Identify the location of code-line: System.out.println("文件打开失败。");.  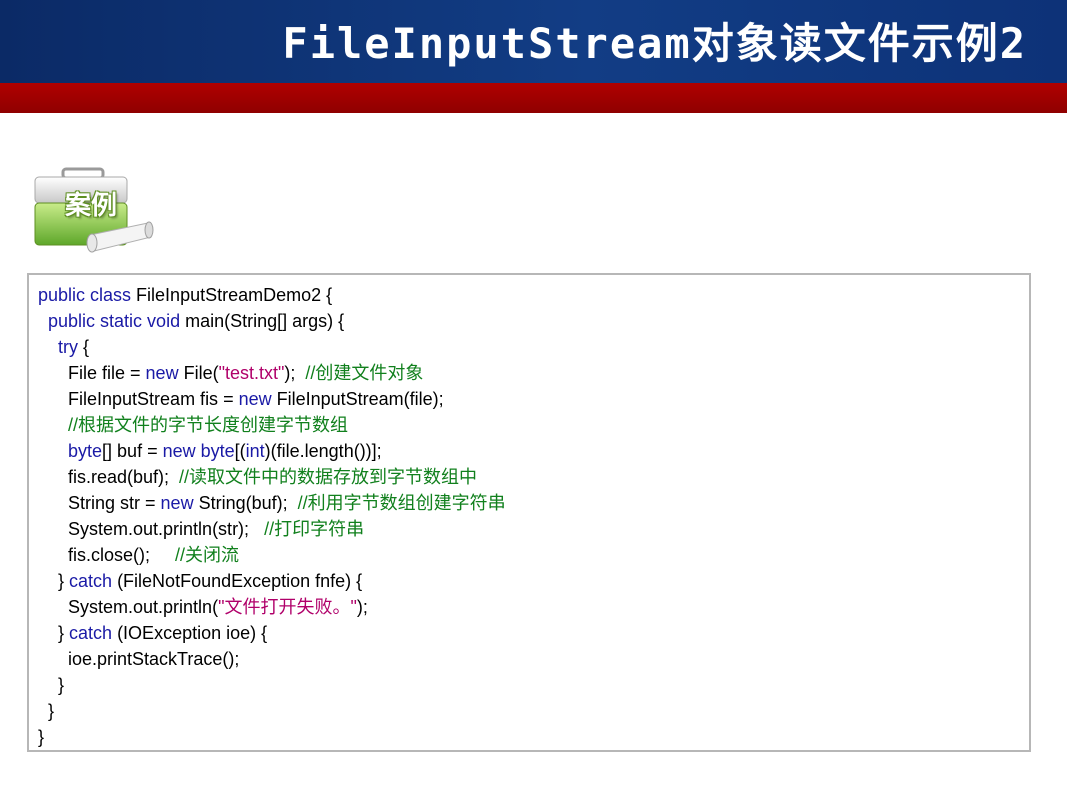
(272, 607).